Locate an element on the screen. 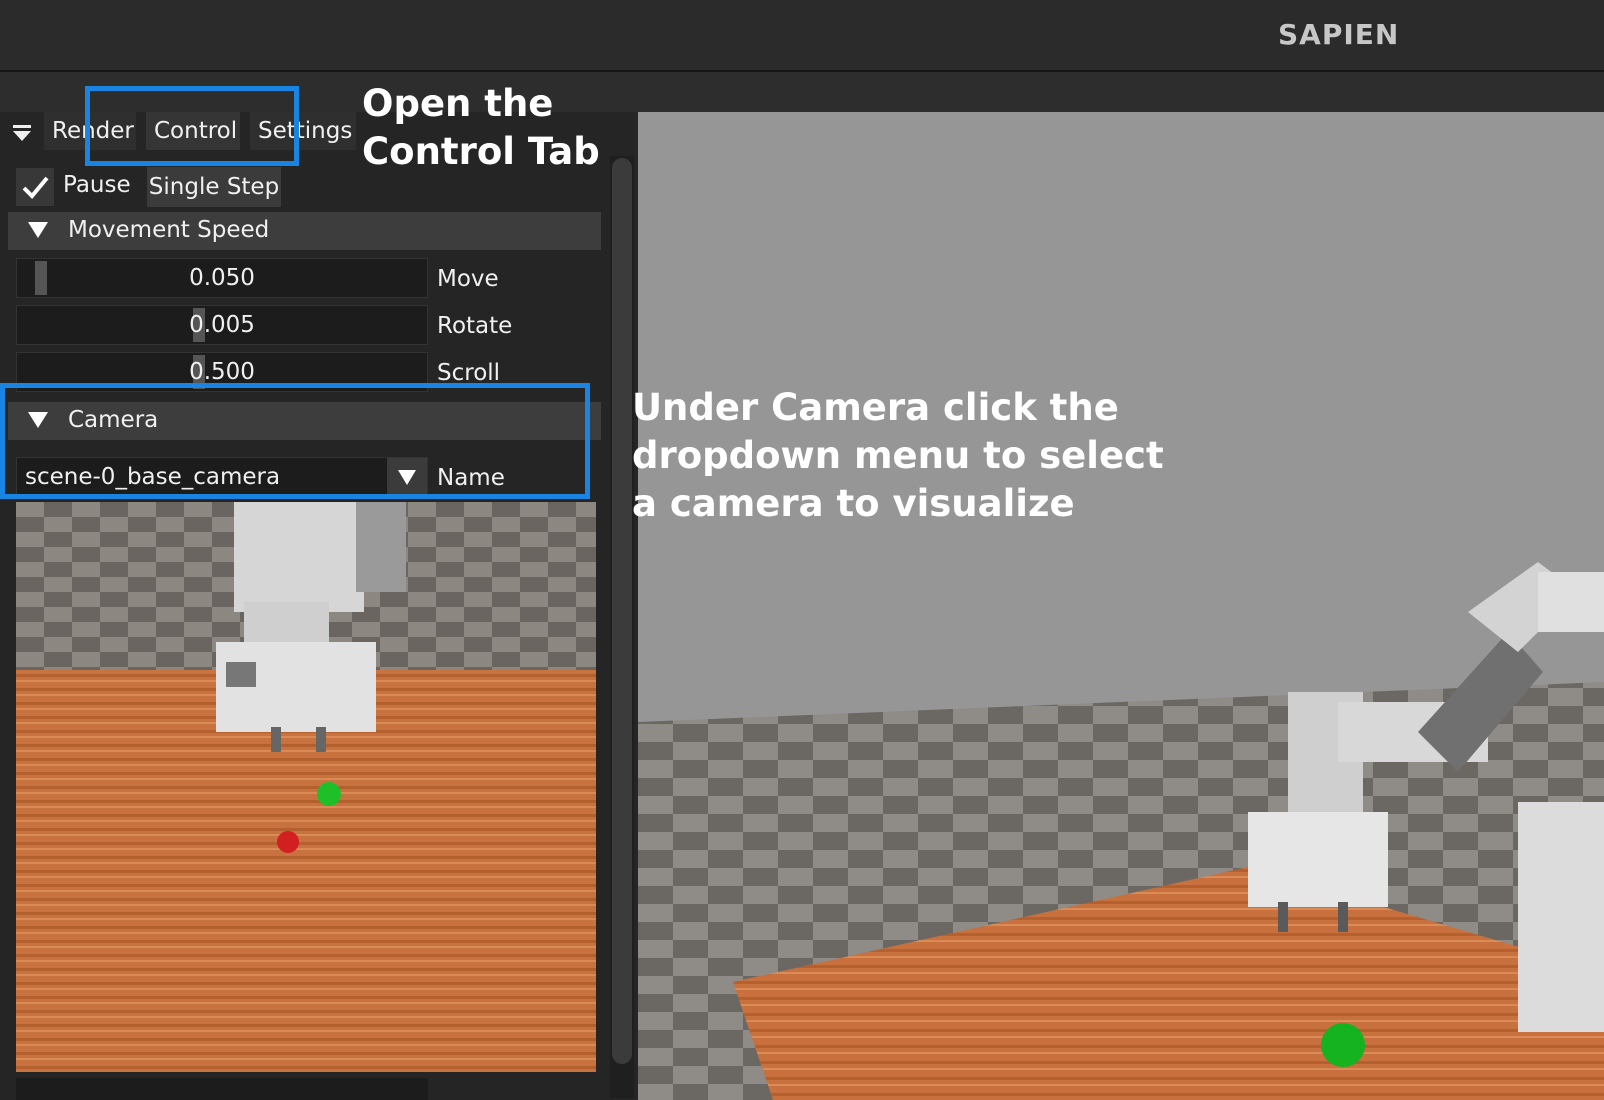  camera-hint-line-2: dropdown menu to select is located at coordinates (898, 455).